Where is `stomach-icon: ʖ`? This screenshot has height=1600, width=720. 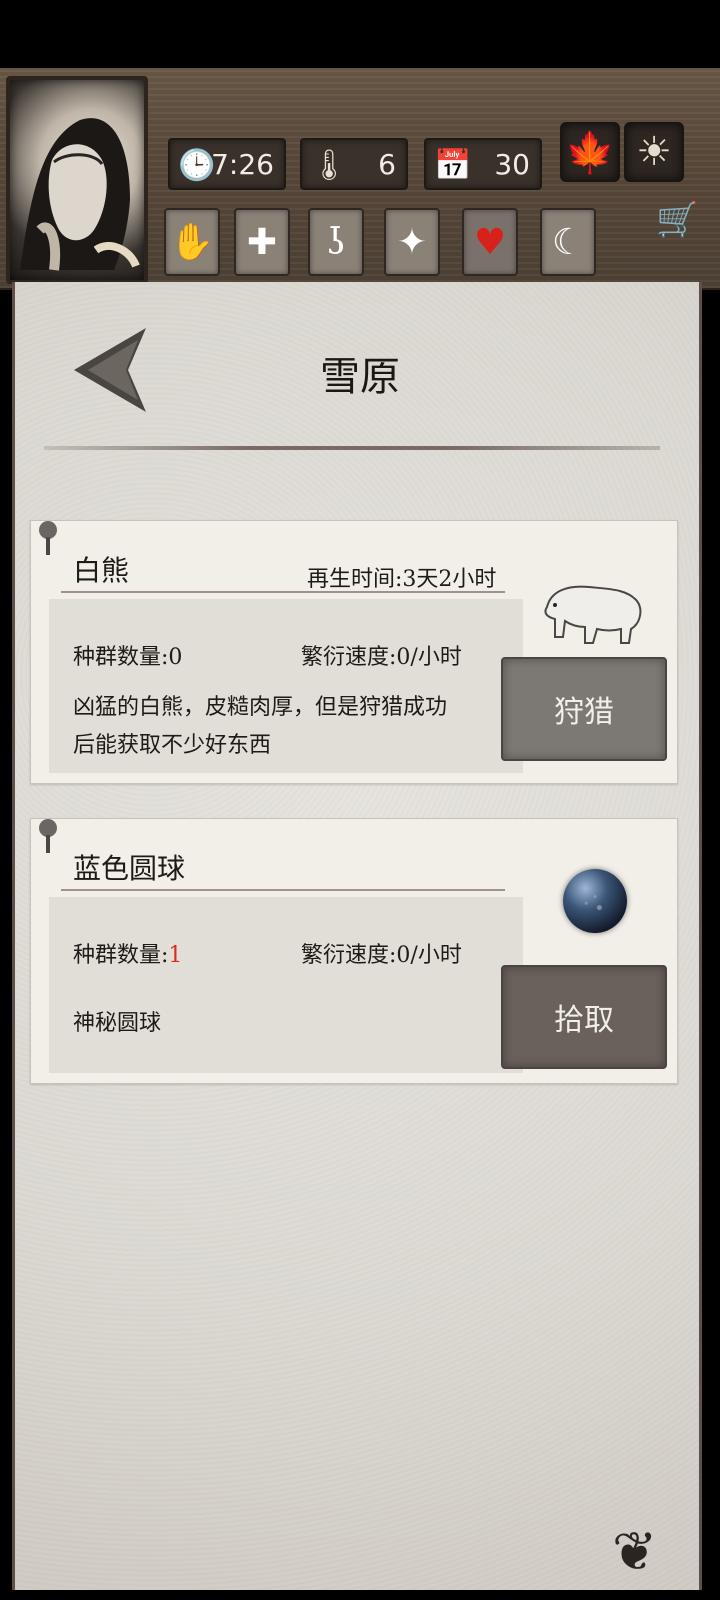 stomach-icon: ʖ is located at coordinates (336, 242).